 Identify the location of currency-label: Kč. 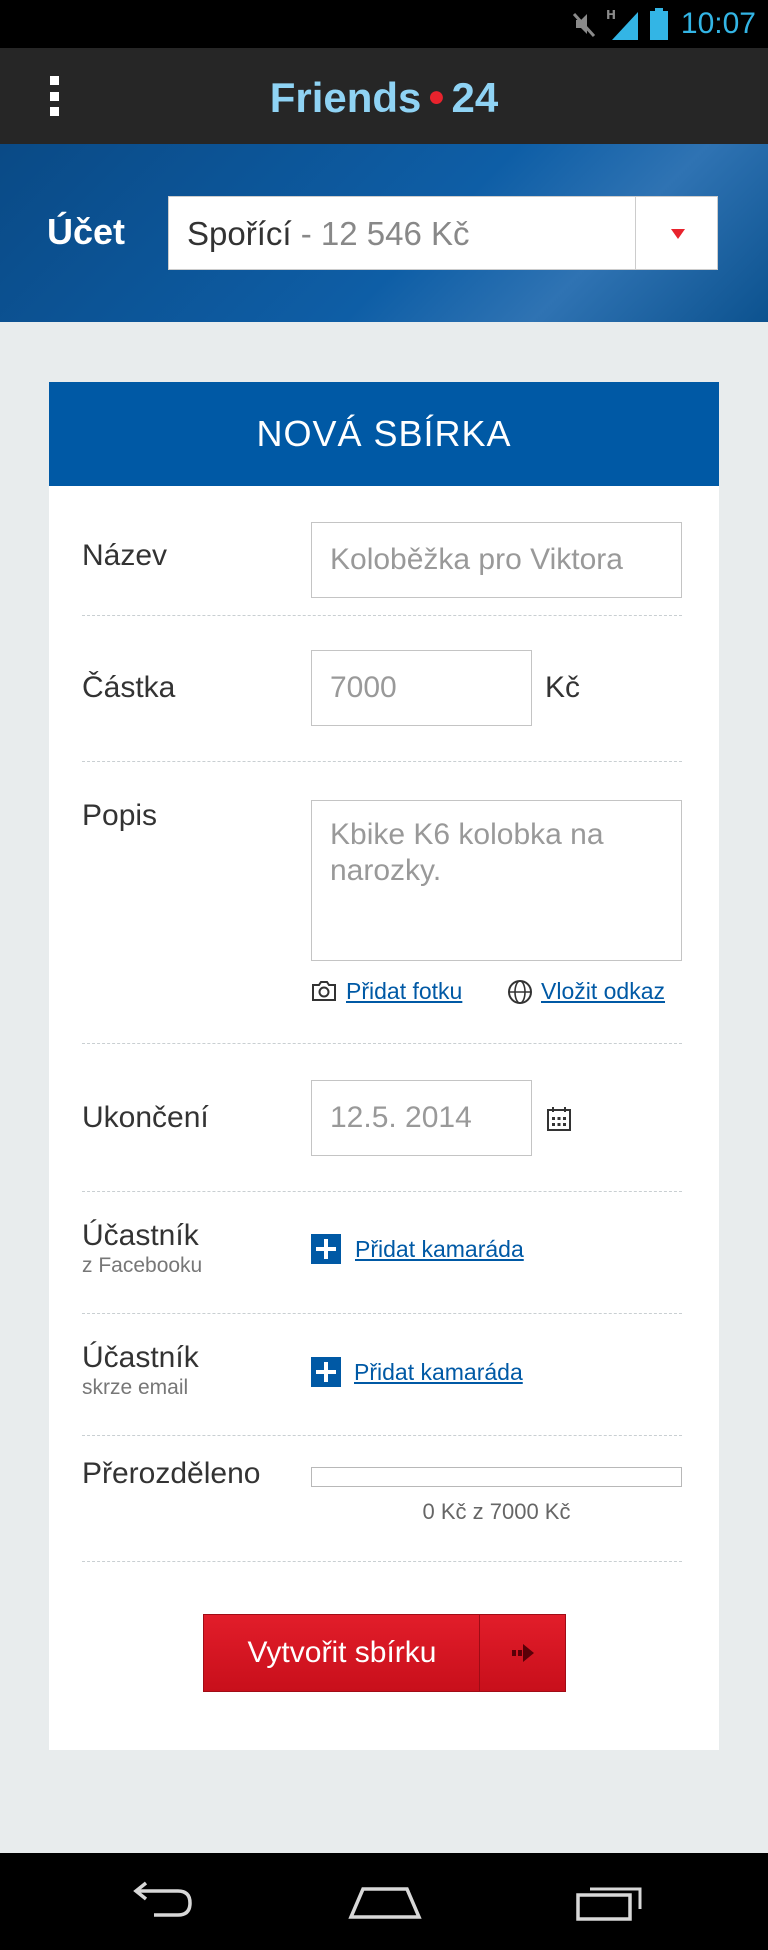
(563, 687).